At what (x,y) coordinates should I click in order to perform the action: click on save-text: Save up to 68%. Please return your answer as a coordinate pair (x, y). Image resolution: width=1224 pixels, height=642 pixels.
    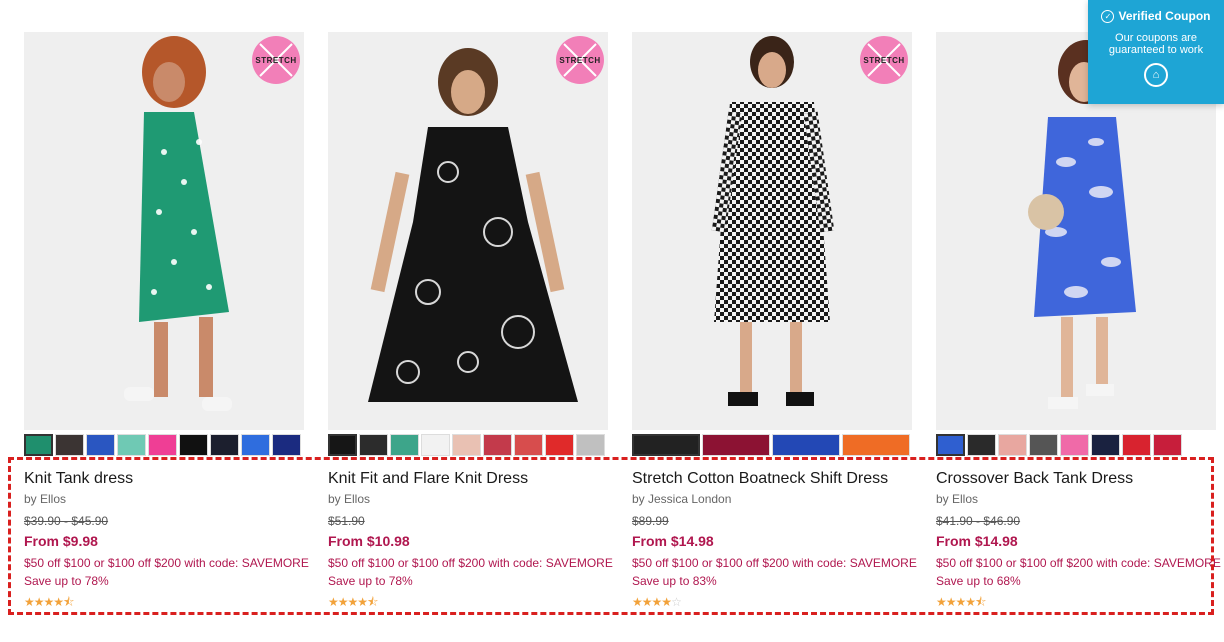
    Looking at the image, I should click on (978, 581).